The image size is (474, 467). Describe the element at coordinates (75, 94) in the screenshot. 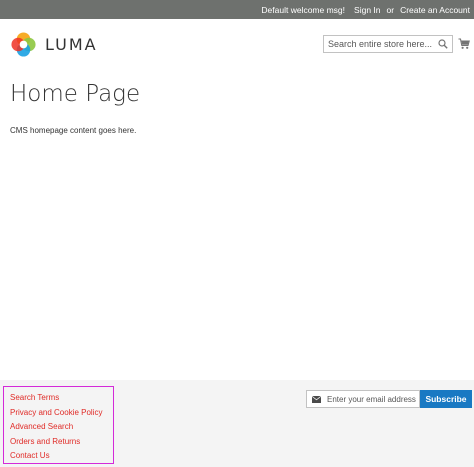

I see `page-title: Home Page` at that location.